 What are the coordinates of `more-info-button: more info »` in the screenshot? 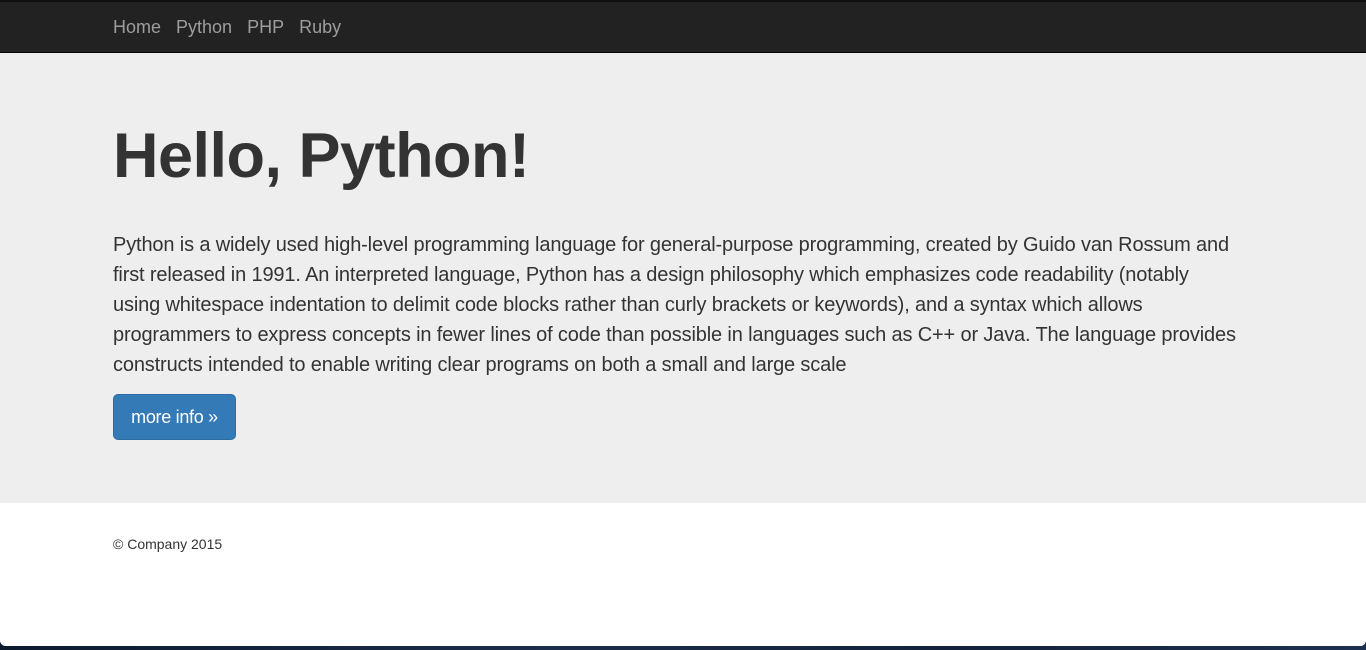 It's located at (174, 417).